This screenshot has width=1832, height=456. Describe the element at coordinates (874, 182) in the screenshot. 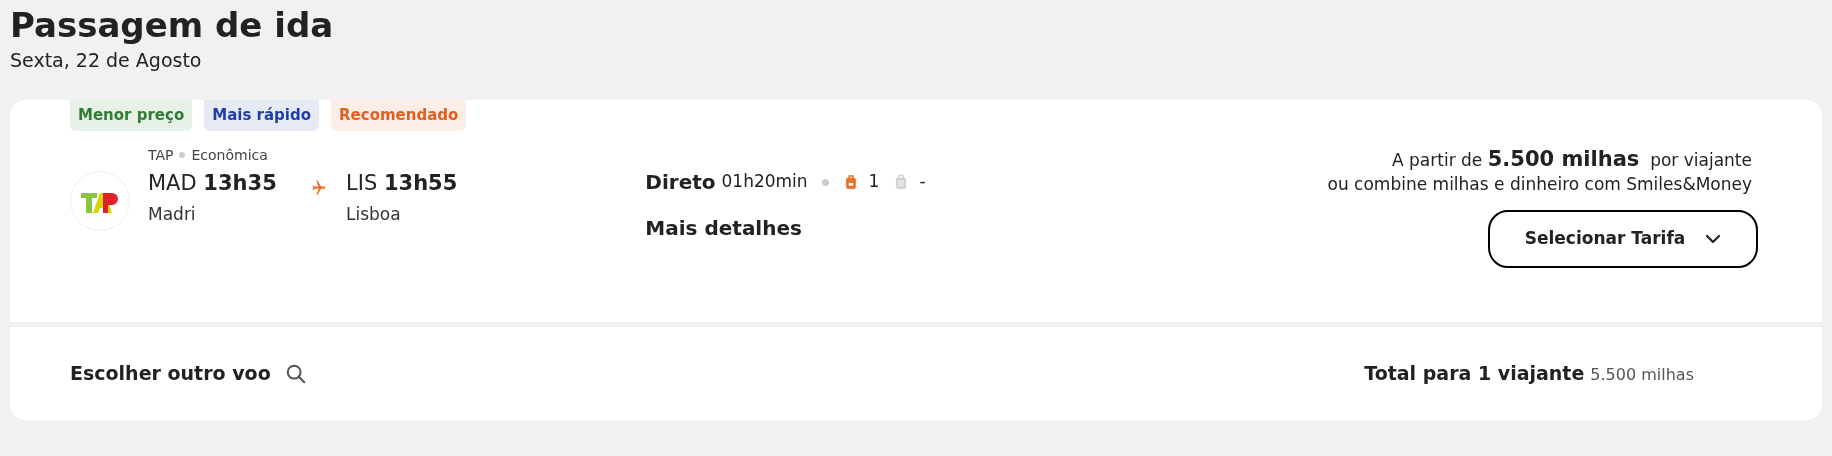

I see `bag-count: 1` at that location.